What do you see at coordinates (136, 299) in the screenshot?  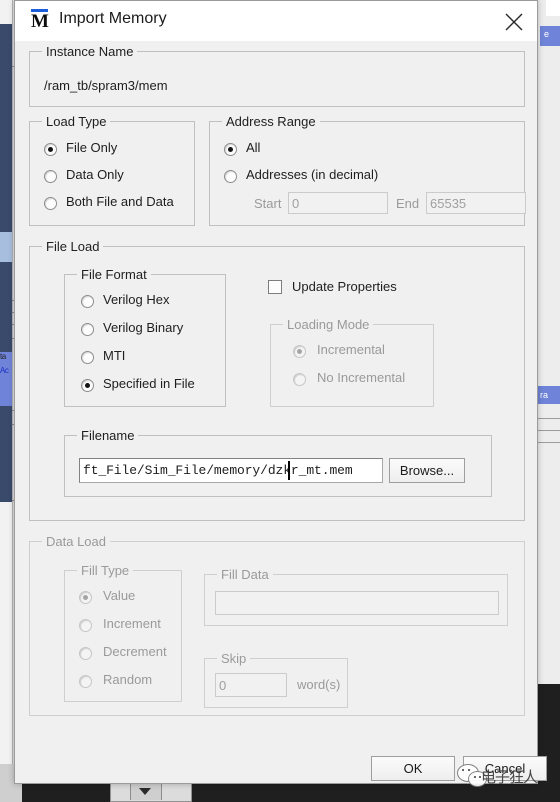 I see `label-verilog-hex: Verilog Hex` at bounding box center [136, 299].